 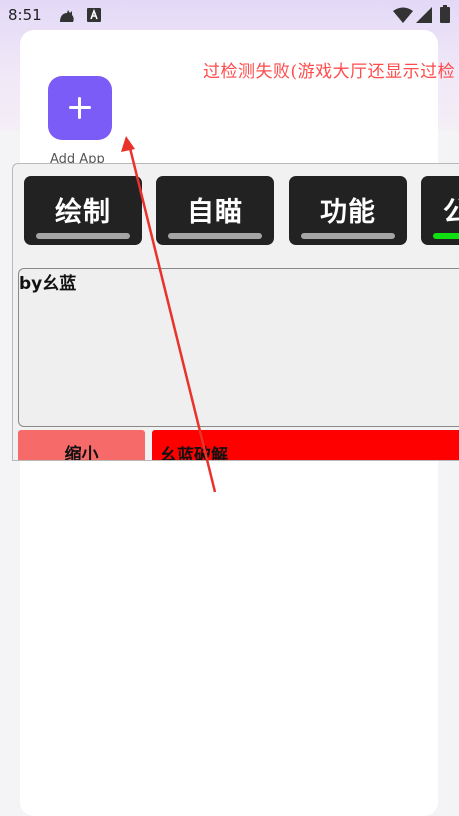 I want to click on arrow-head, so click(x=128, y=144).